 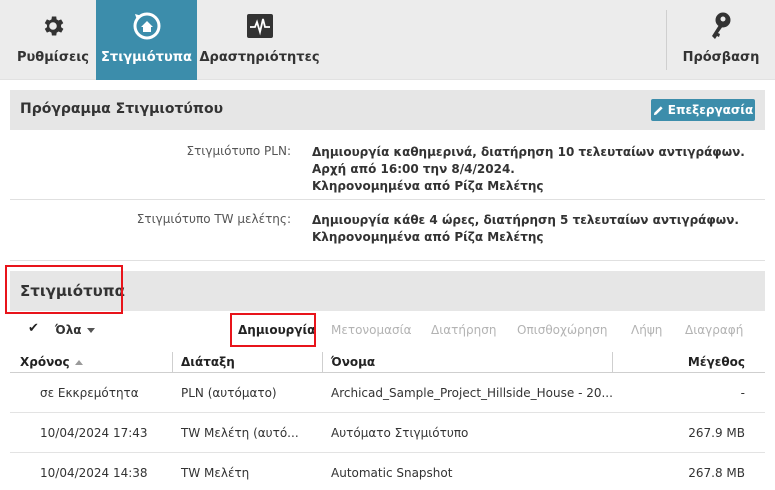 What do you see at coordinates (742, 393) in the screenshot?
I see `cell-size: -` at bounding box center [742, 393].